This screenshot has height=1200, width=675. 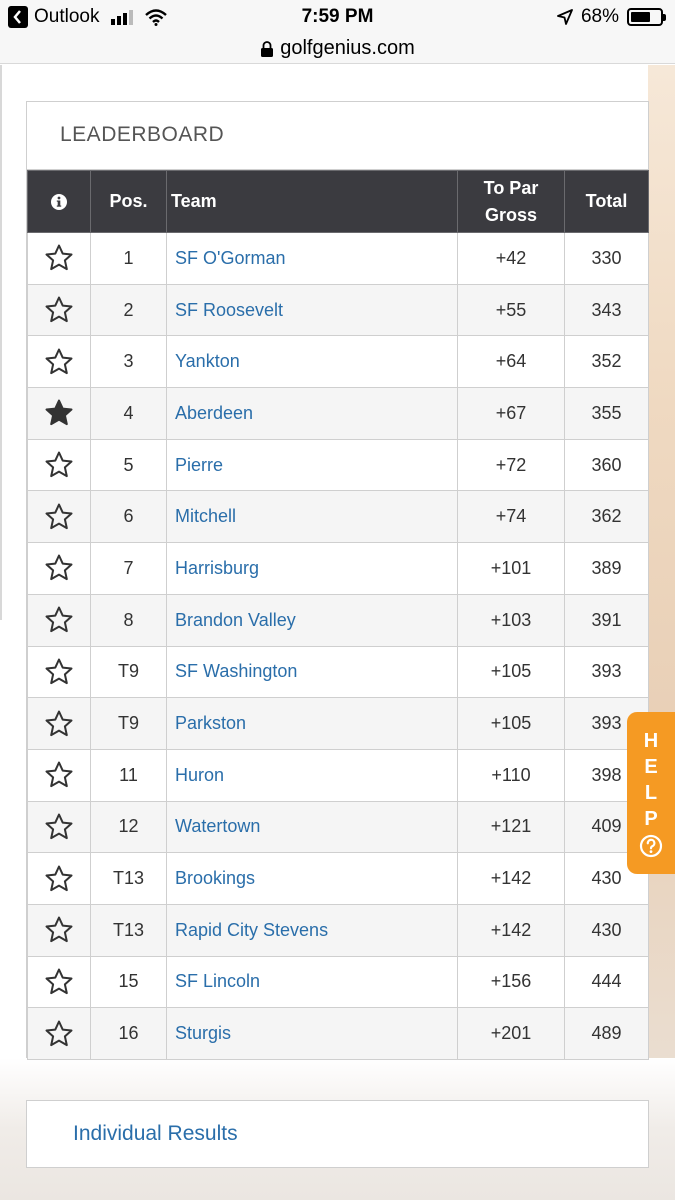 I want to click on team-link: Parkston, so click(x=312, y=723).